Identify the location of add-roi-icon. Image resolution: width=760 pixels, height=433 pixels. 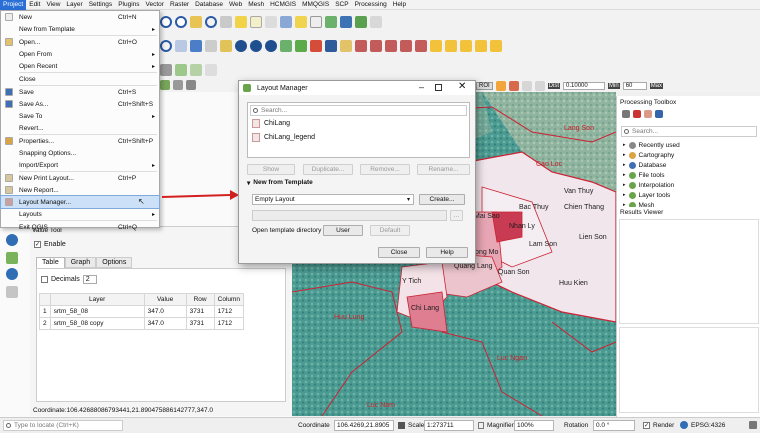
(513, 86).